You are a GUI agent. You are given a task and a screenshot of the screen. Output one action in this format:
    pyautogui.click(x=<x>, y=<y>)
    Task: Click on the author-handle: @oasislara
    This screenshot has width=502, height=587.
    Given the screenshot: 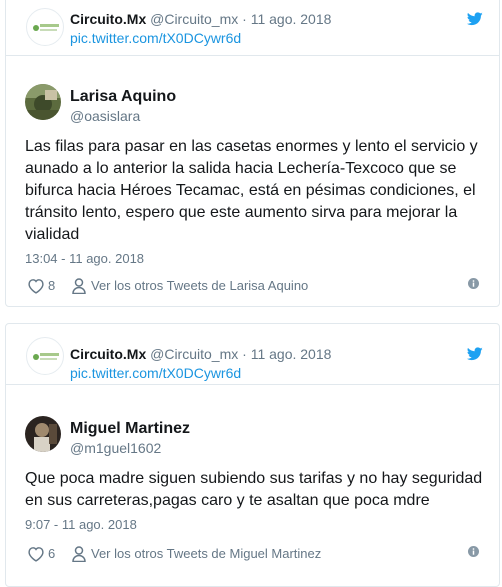 What is the action you would take?
    pyautogui.click(x=105, y=116)
    